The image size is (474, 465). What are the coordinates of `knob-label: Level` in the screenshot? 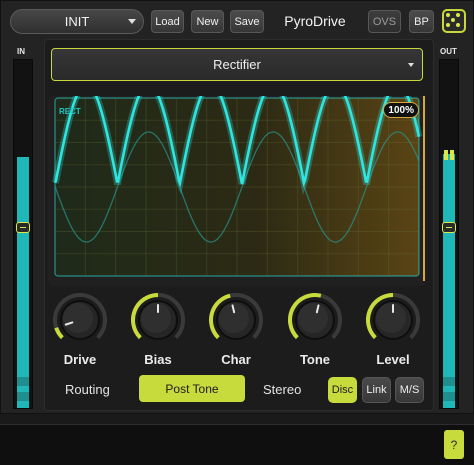 It's located at (393, 359).